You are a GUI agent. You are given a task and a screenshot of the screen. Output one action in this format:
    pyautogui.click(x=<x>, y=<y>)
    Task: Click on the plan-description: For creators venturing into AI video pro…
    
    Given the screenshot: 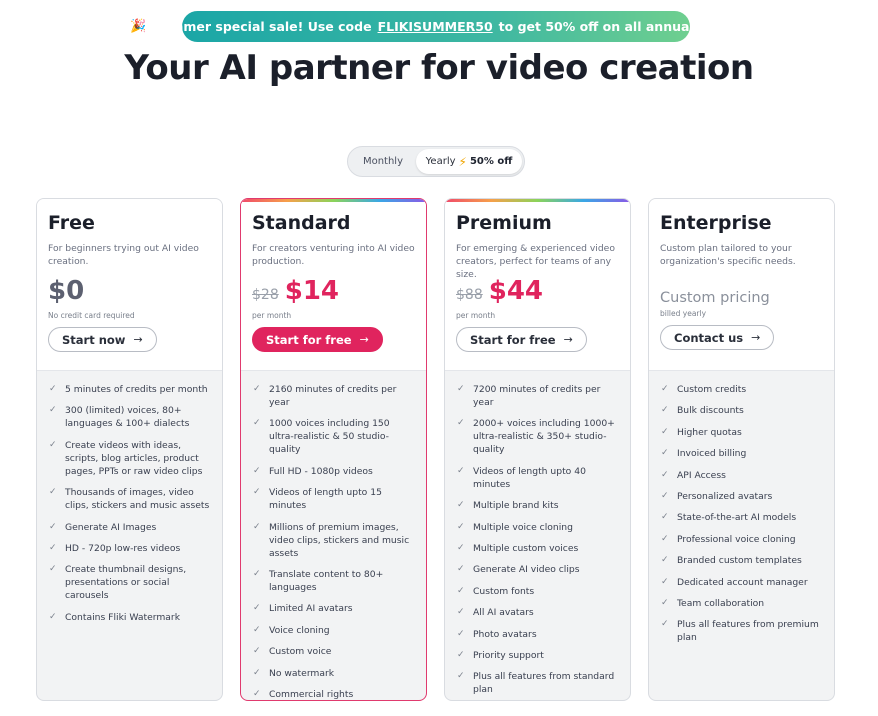 What is the action you would take?
    pyautogui.click(x=333, y=255)
    